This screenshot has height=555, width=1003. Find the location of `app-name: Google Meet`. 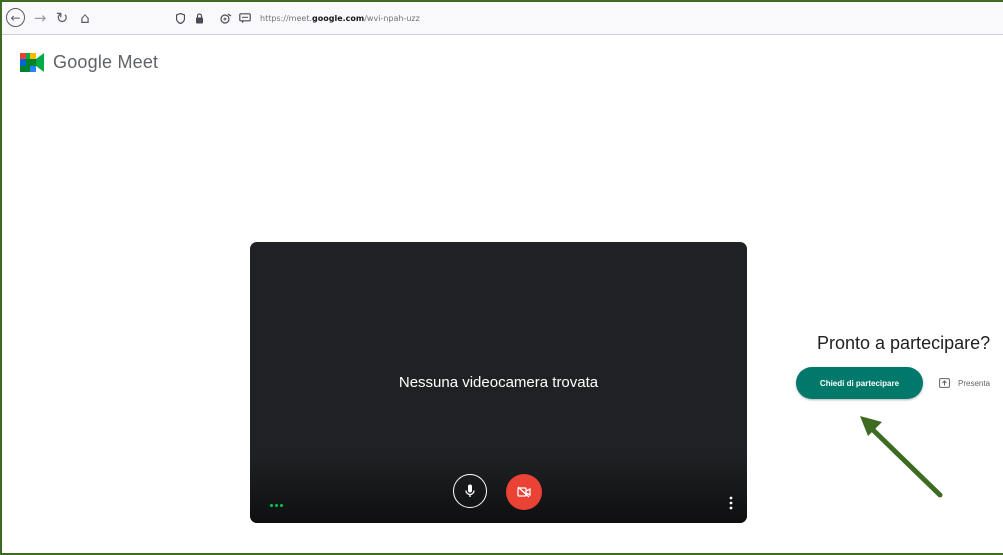

app-name: Google Meet is located at coordinates (106, 62).